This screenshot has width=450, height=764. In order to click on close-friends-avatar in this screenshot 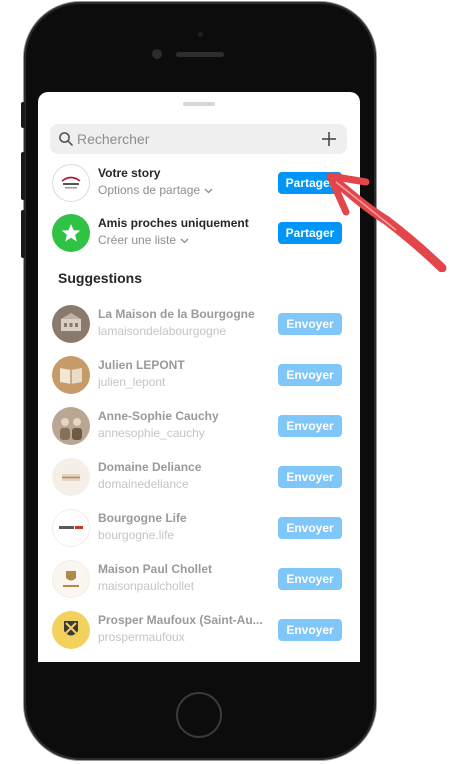, I will do `click(71, 233)`.